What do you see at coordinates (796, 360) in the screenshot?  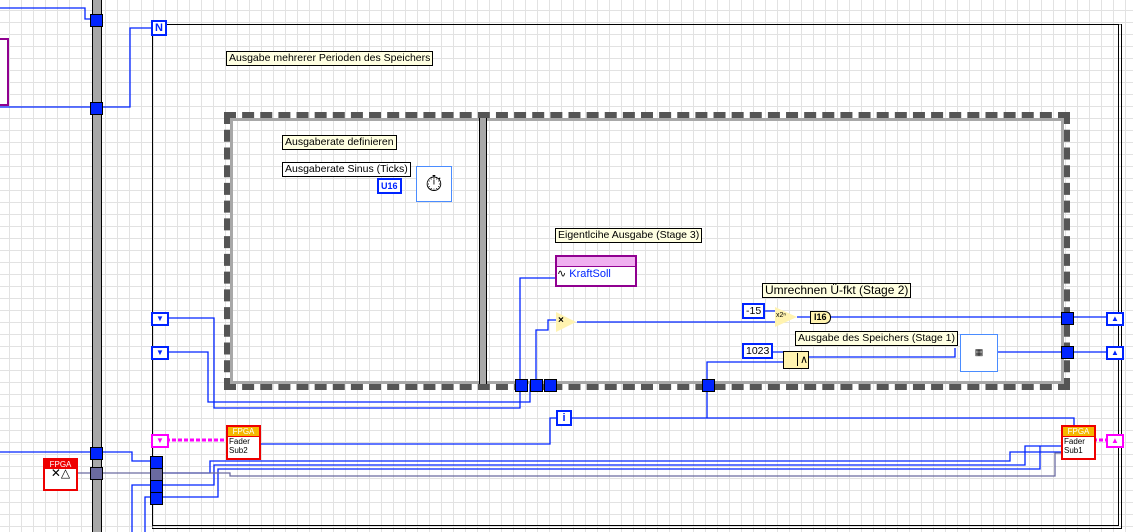 I see `and-node: ∧` at bounding box center [796, 360].